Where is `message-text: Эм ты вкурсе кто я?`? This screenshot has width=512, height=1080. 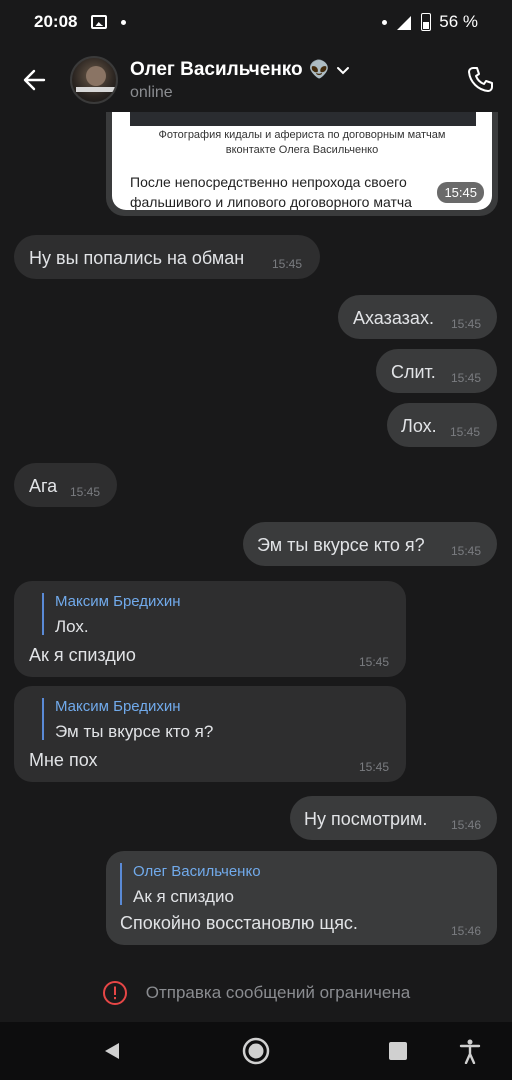 message-text: Эм ты вкурсе кто я? is located at coordinates (341, 545).